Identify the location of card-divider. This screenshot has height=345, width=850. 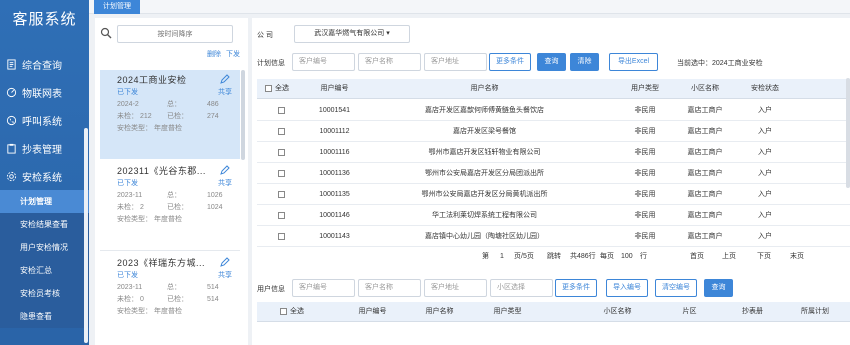
(170, 250).